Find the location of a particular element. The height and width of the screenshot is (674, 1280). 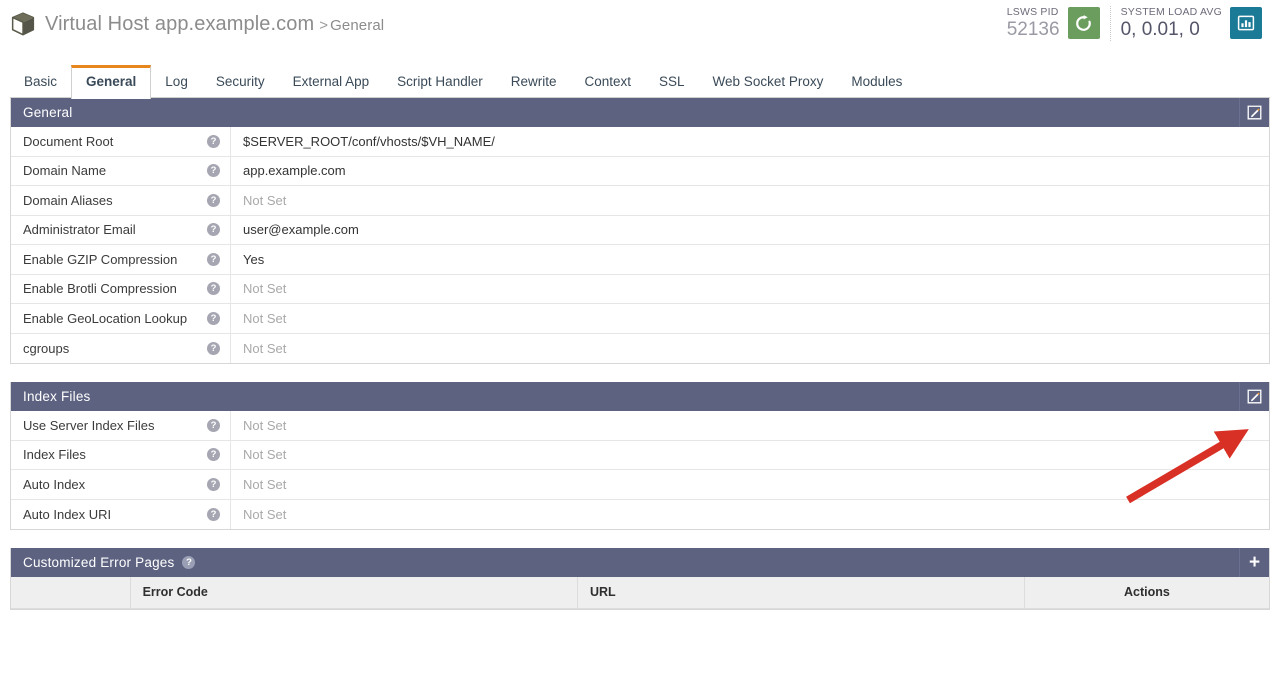

row-value-auto-index: Not Set is located at coordinates (265, 484).